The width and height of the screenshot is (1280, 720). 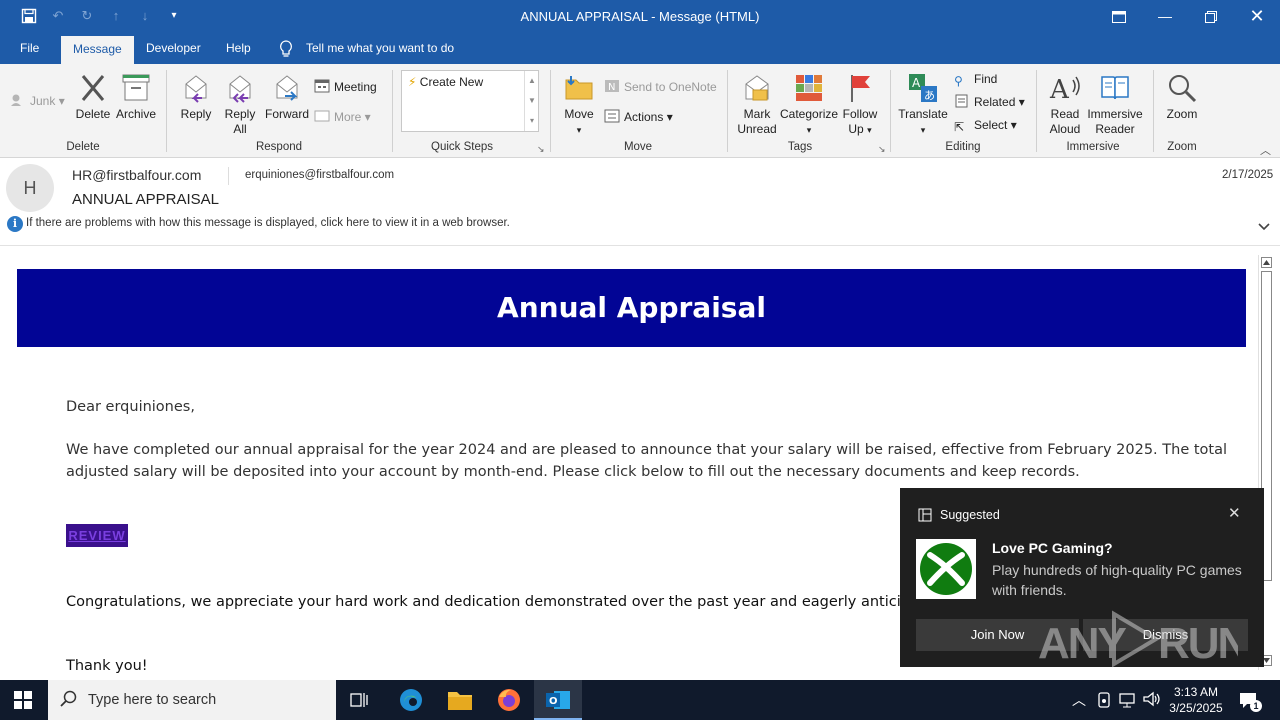 What do you see at coordinates (579, 88) in the screenshot?
I see `move-icon` at bounding box center [579, 88].